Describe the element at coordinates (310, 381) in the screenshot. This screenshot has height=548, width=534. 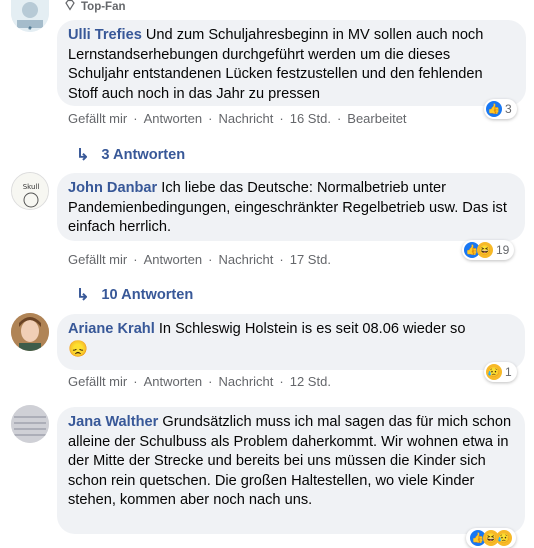
I see `timestamp: 12 Std.` at that location.